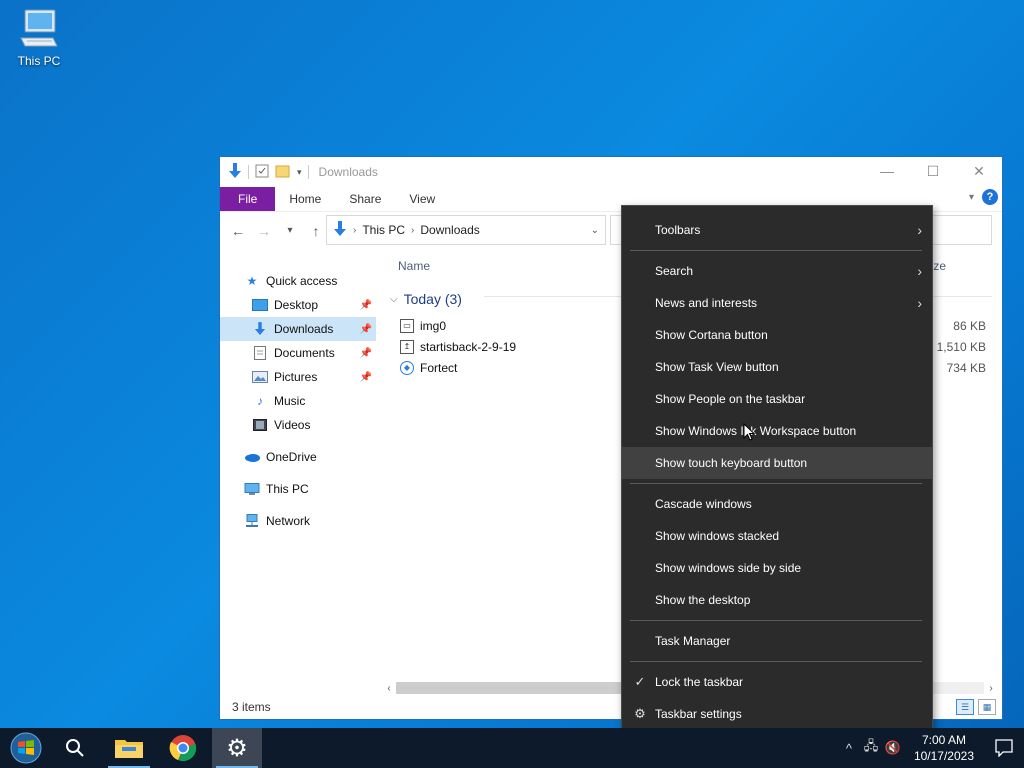 The image size is (1024, 768). What do you see at coordinates (640, 681) in the screenshot?
I see `checkmark-icon: ✓` at bounding box center [640, 681].